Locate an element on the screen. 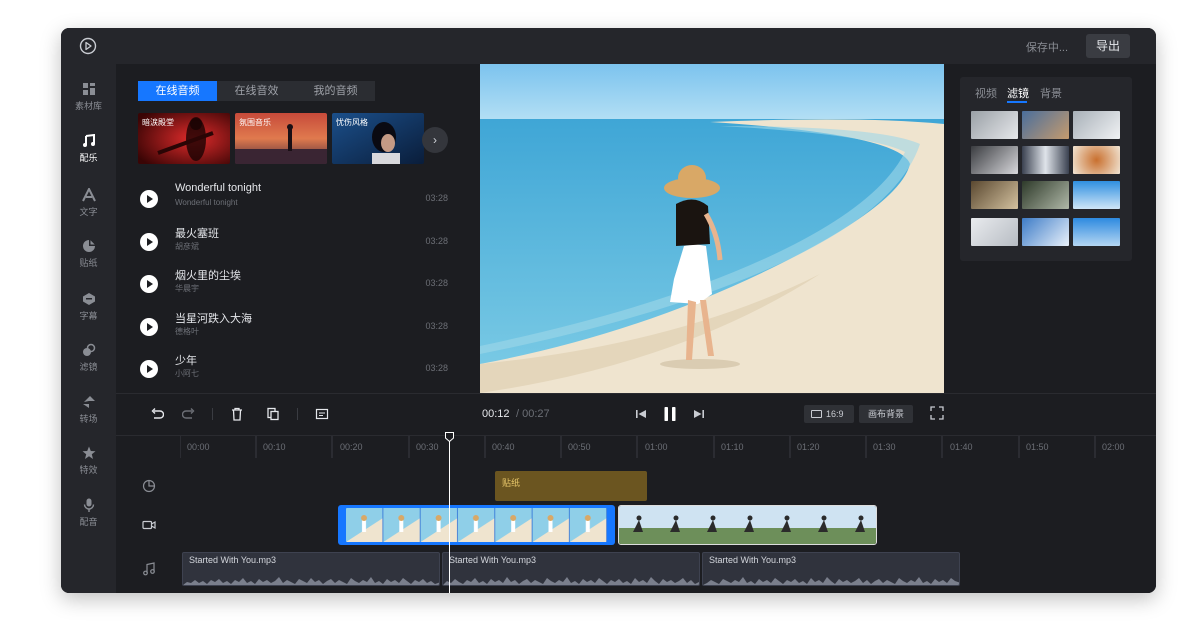 Image resolution: width=1200 pixels, height=630 pixels. sidebar-item-voiceover: 配音 is located at coordinates (88, 518).